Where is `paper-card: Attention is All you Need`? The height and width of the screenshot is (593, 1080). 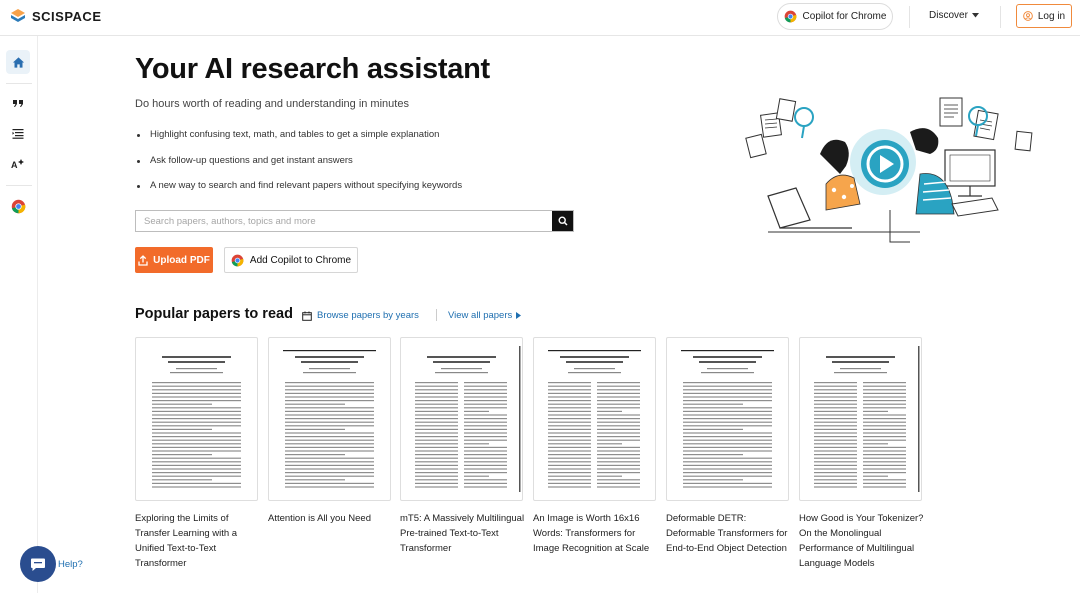 paper-card: Attention is All you Need is located at coordinates (329, 431).